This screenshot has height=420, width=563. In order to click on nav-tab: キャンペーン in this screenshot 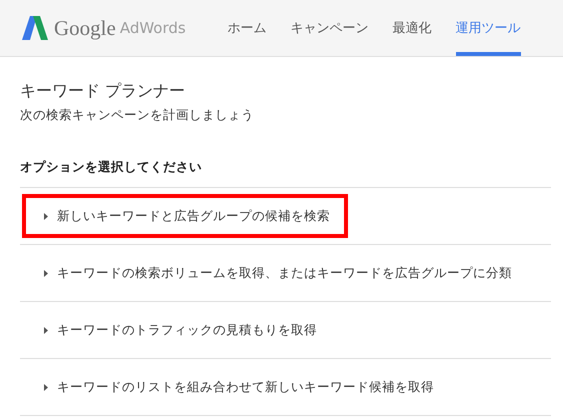, I will do `click(329, 28)`.